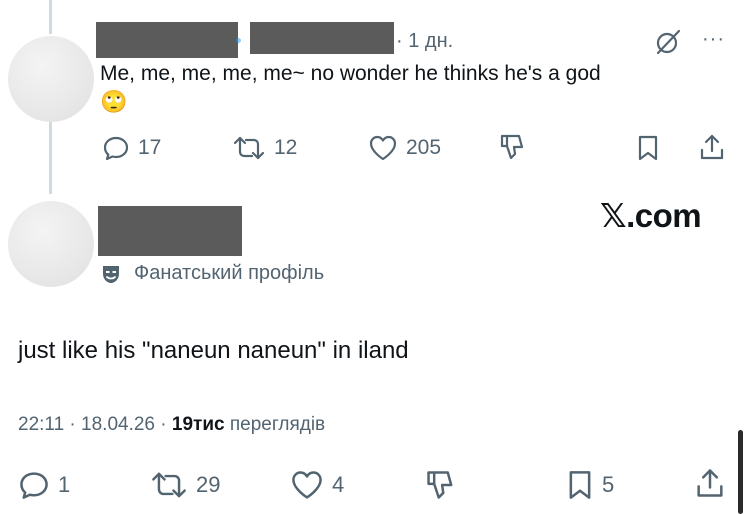 This screenshot has height=514, width=750. What do you see at coordinates (213, 350) in the screenshot?
I see `reply-text: just like his "naneun naneun" in iland` at bounding box center [213, 350].